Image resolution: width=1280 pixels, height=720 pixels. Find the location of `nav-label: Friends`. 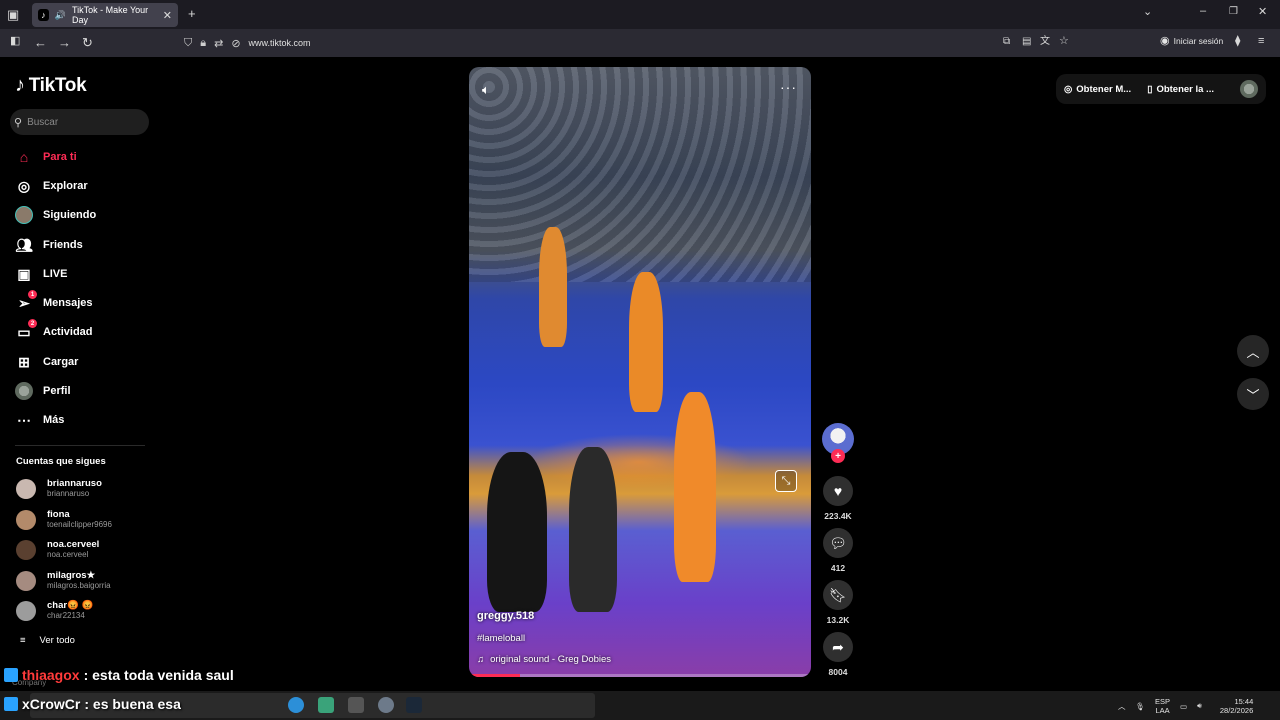

nav-label: Friends is located at coordinates (63, 245).